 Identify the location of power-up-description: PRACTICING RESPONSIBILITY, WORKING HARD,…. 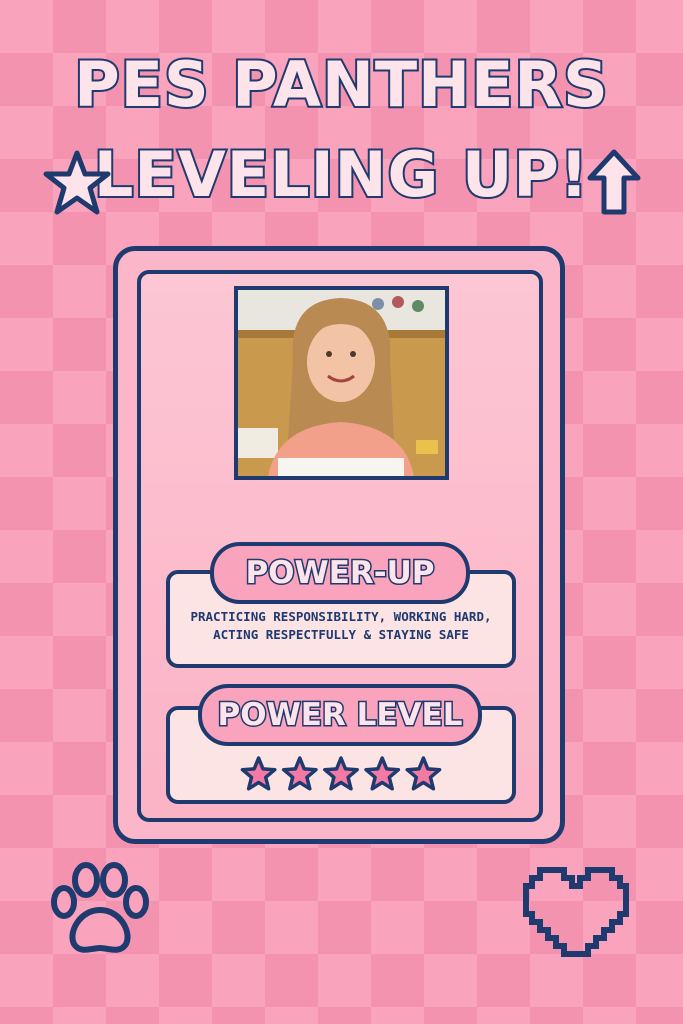
(341, 625).